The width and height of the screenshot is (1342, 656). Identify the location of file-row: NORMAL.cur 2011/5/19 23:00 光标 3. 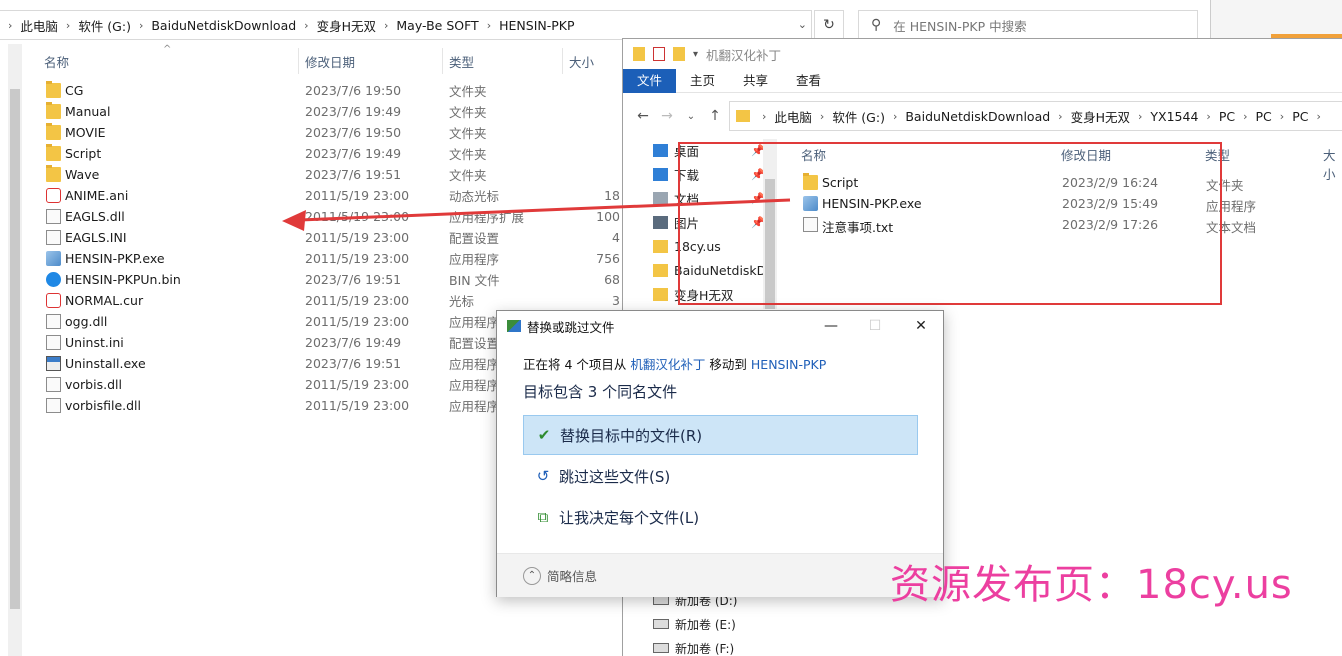
(340, 300).